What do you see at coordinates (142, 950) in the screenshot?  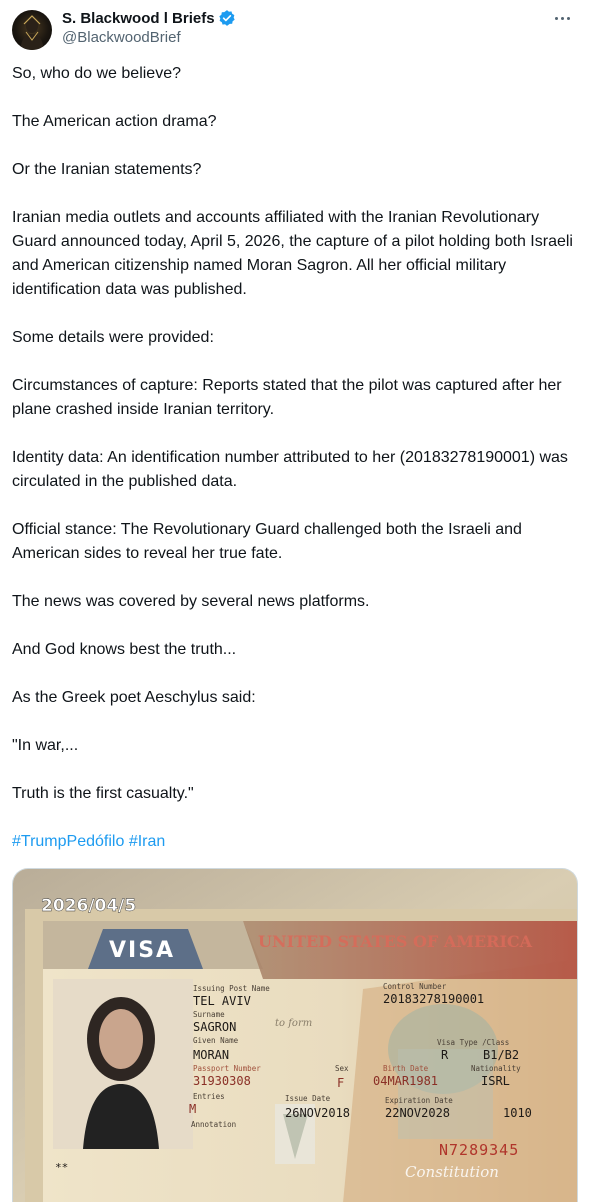 I see `visa-label: VISA` at bounding box center [142, 950].